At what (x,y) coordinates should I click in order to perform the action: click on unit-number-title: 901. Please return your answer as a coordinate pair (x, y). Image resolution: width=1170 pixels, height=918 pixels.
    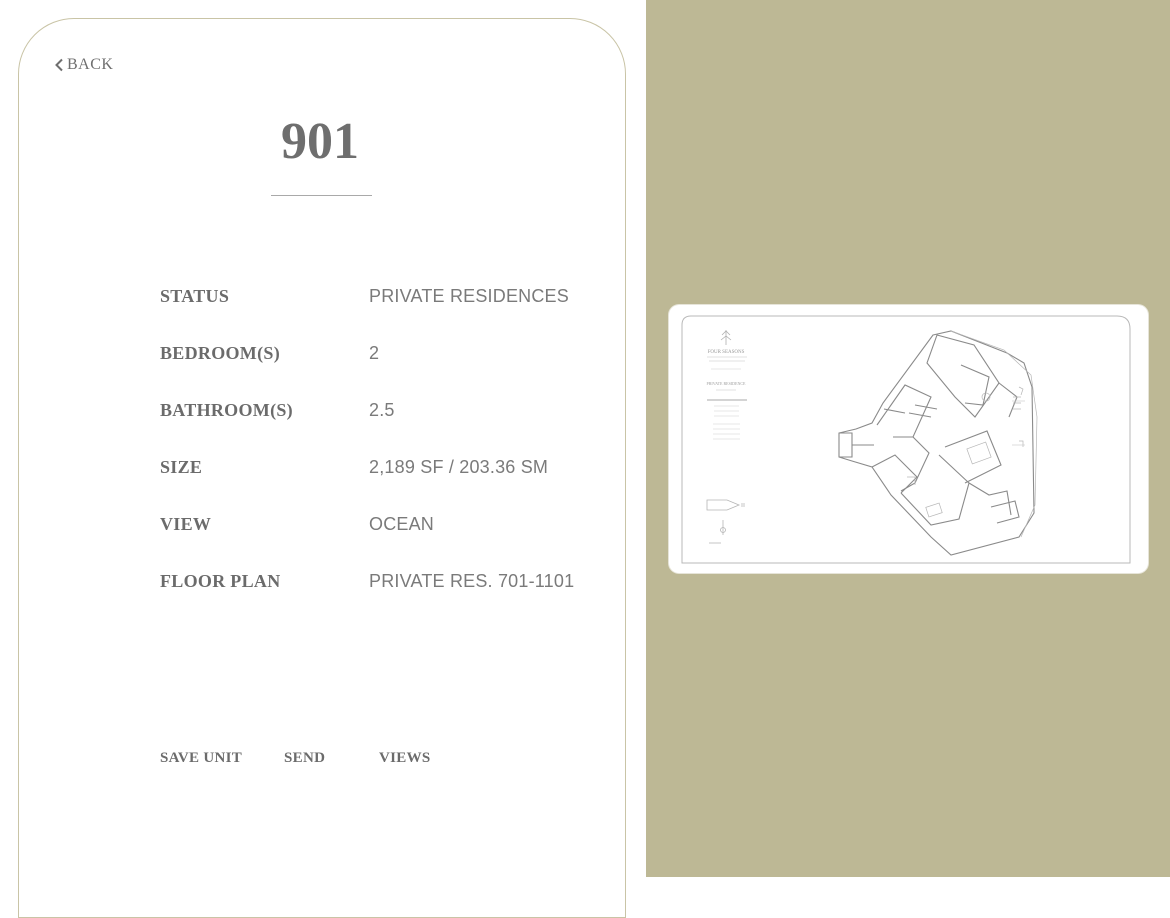
    Looking at the image, I should click on (320, 141).